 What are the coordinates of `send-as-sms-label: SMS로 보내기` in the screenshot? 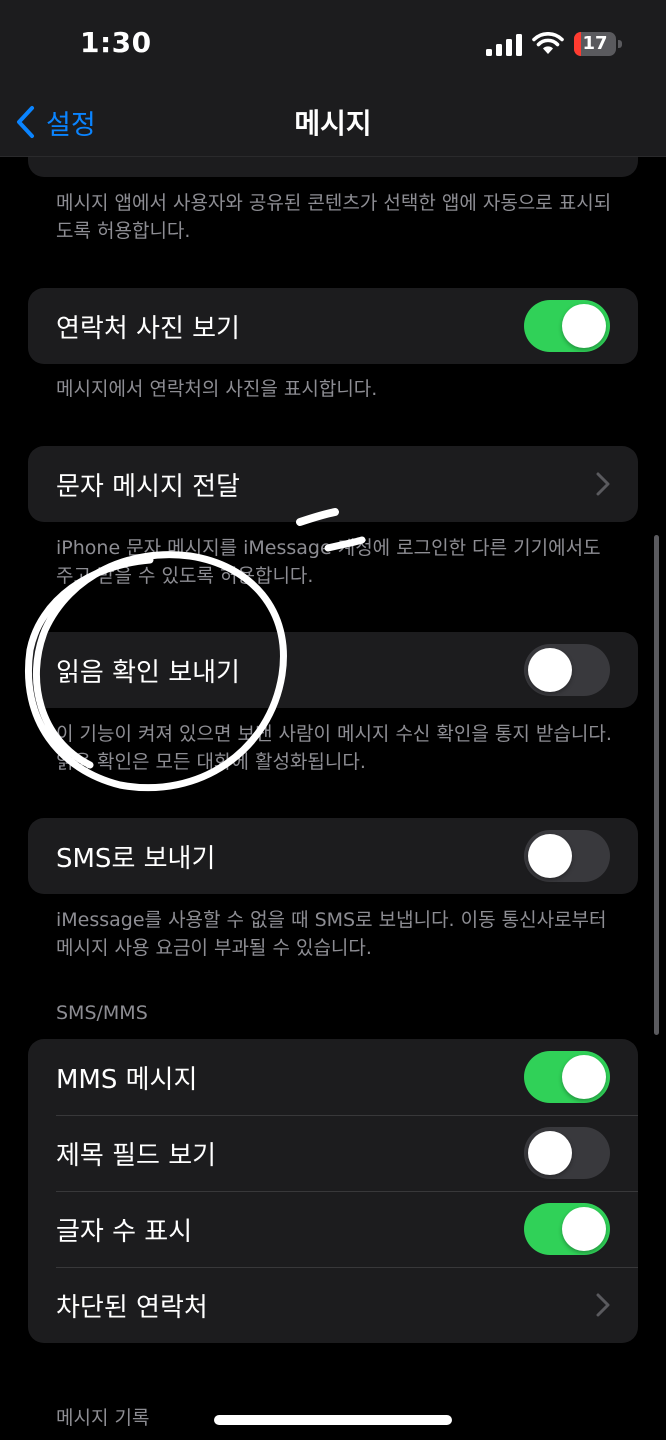 It's located at (136, 858).